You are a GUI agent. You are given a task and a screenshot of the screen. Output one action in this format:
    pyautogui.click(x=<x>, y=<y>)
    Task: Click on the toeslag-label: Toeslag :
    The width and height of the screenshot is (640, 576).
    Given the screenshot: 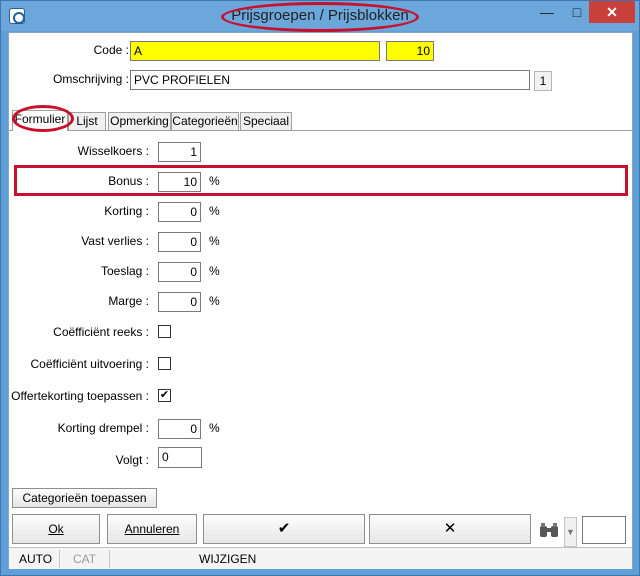 What is the action you would take?
    pyautogui.click(x=124, y=271)
    